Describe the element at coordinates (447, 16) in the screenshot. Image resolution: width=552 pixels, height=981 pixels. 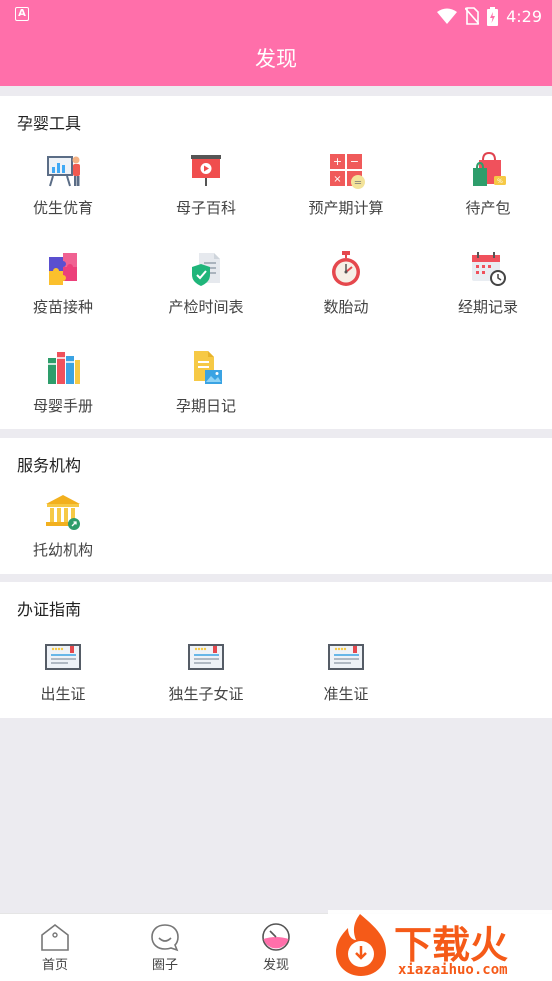
I see `wifi-icon` at that location.